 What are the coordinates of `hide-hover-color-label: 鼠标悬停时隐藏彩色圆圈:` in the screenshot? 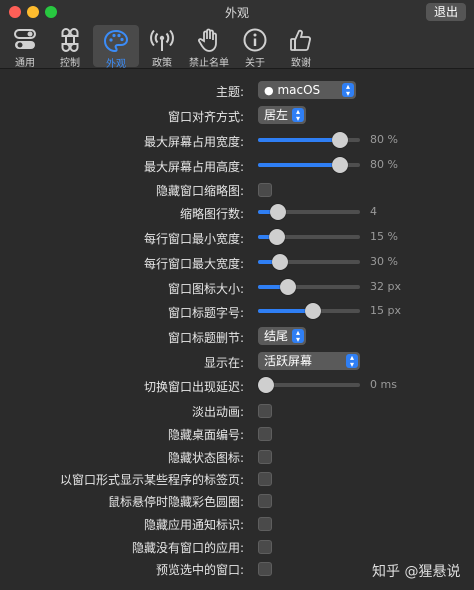 It's located at (175, 502).